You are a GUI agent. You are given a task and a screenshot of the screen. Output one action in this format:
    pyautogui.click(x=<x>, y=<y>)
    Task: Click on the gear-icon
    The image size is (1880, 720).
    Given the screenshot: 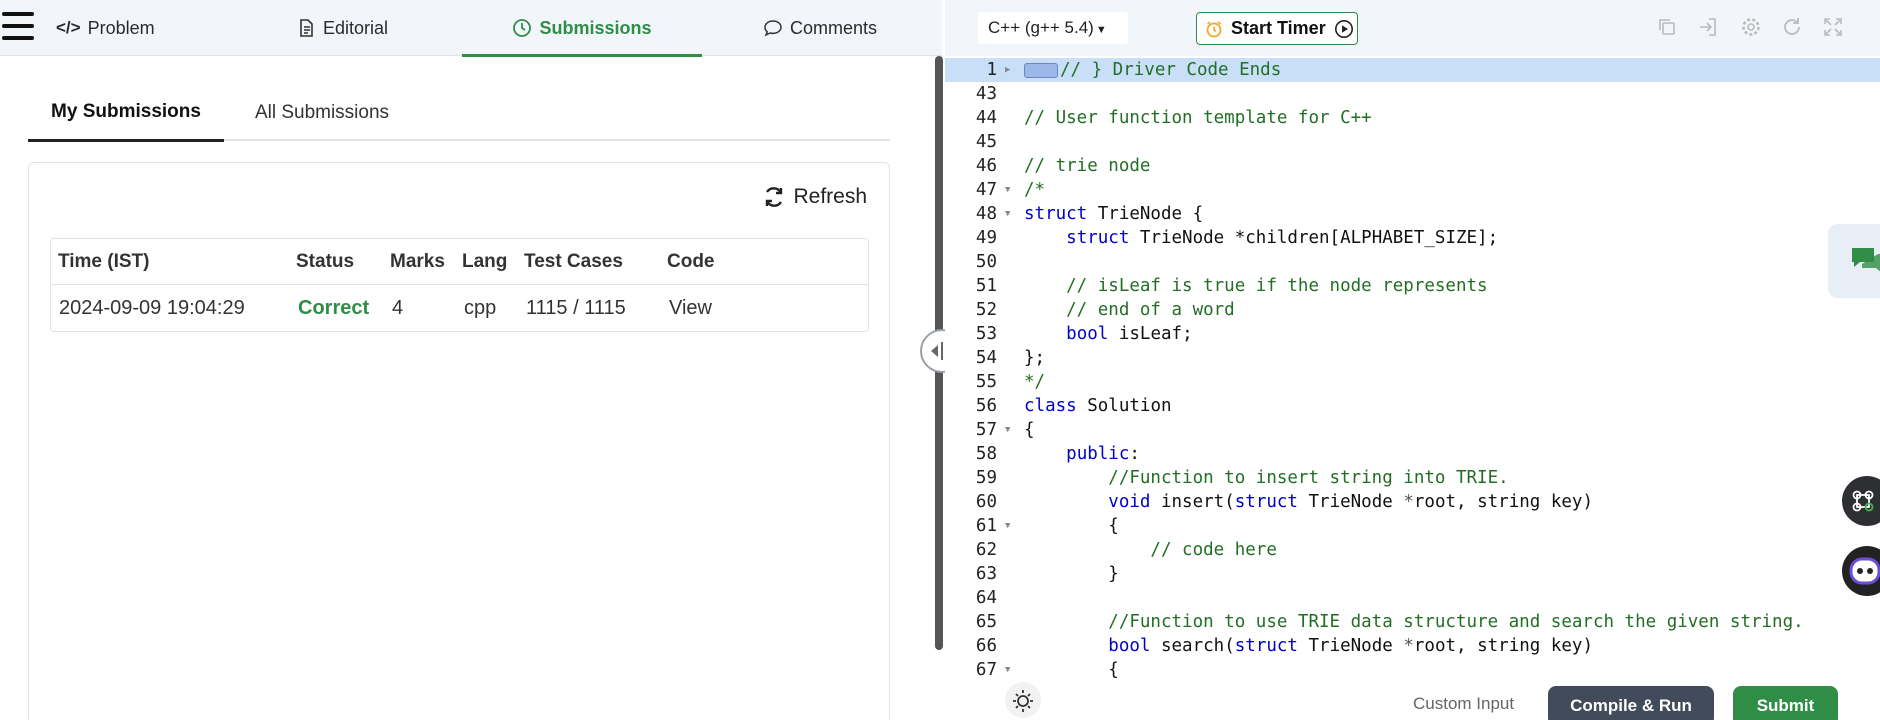 What is the action you would take?
    pyautogui.click(x=1751, y=27)
    